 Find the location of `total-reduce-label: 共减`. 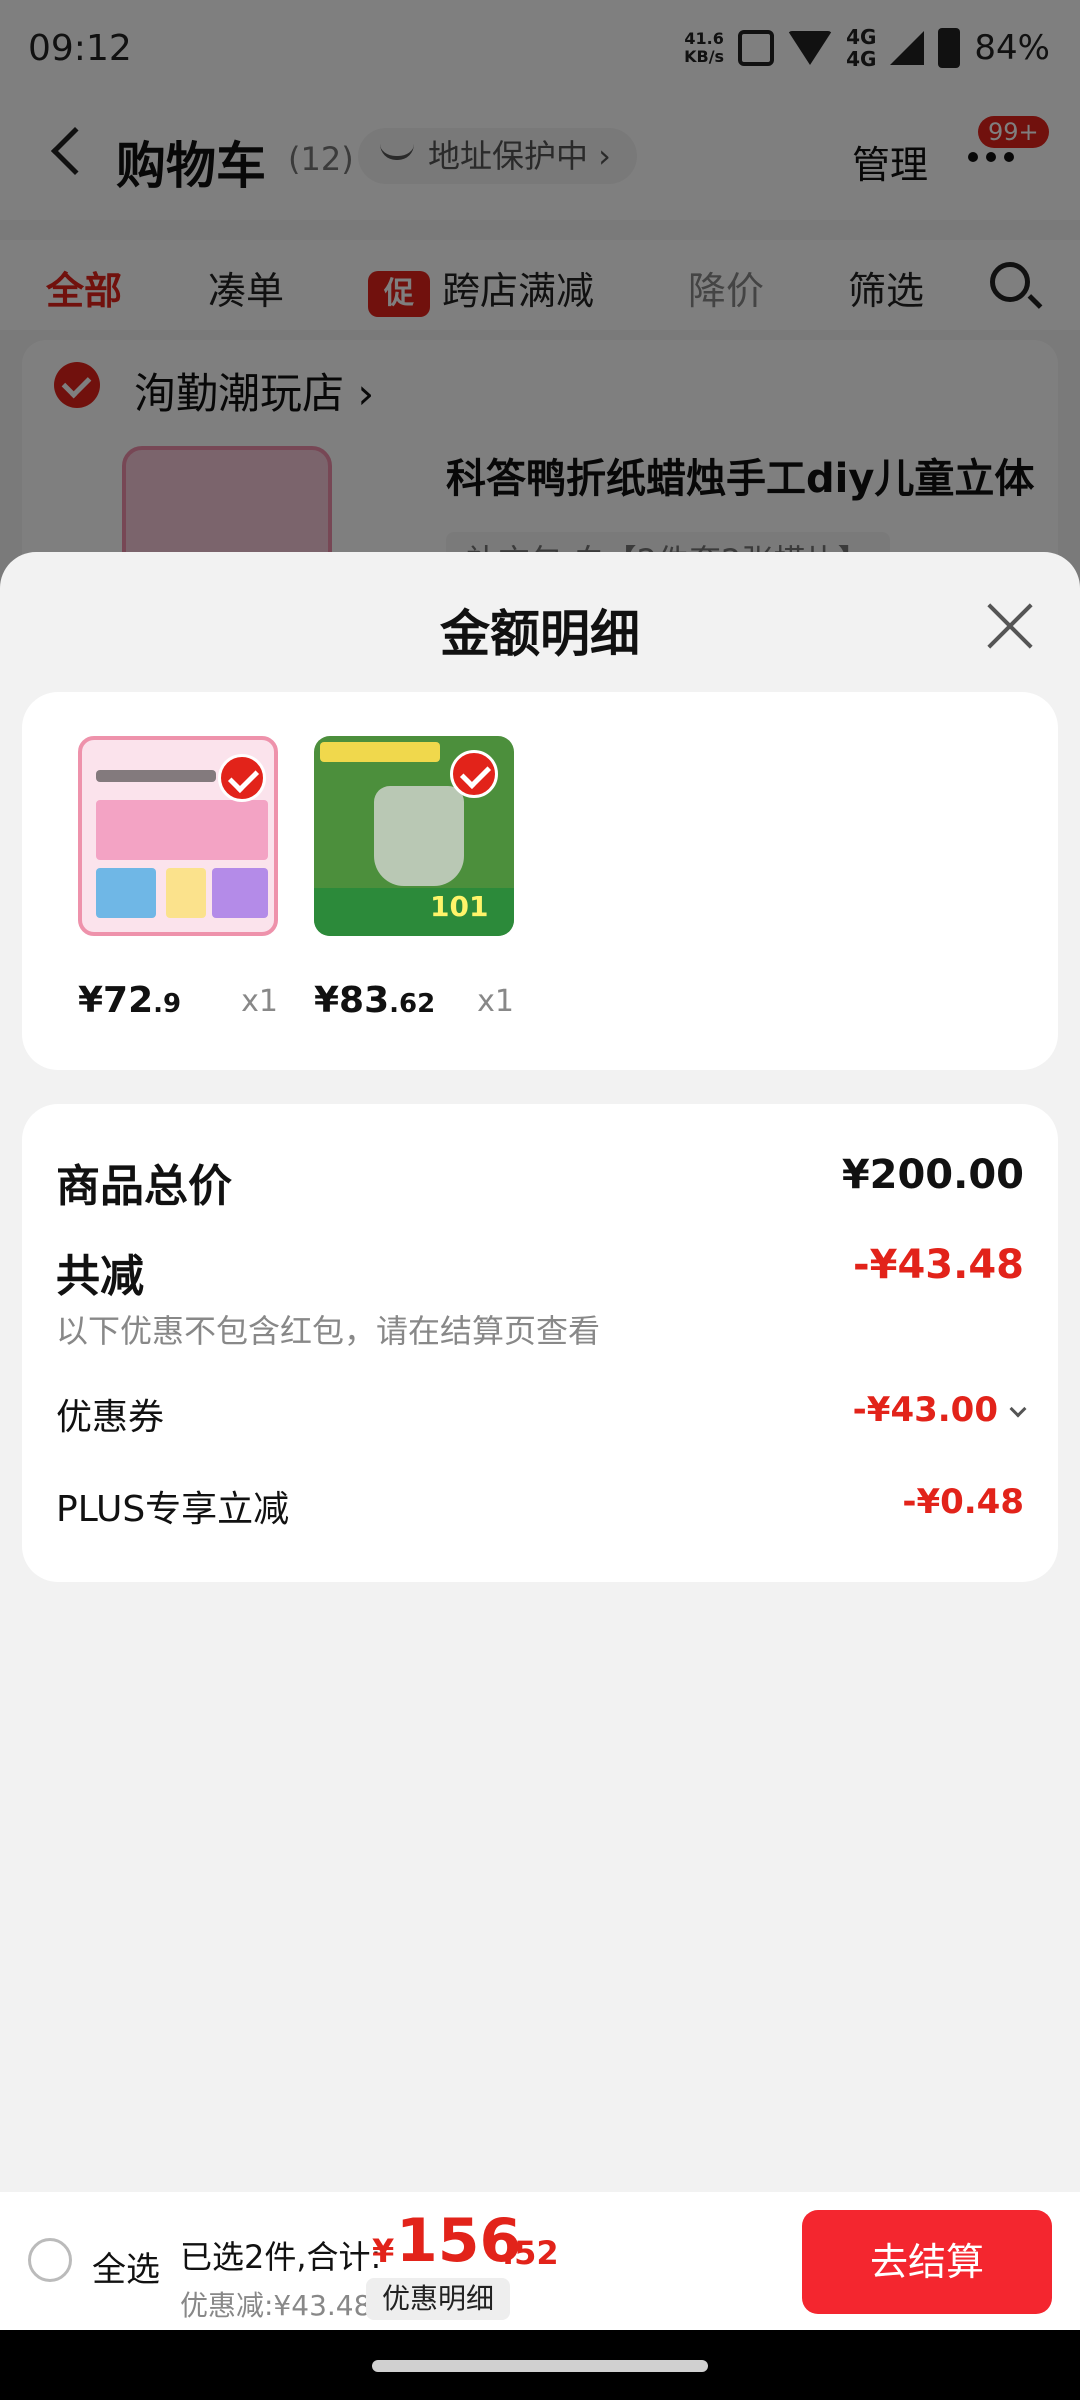

total-reduce-label: 共减 is located at coordinates (100, 1276).